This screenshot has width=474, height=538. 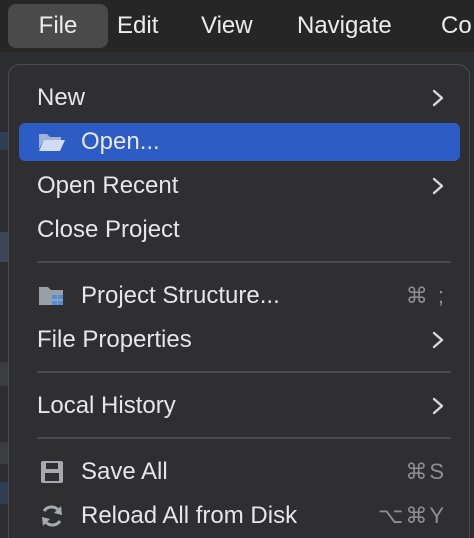 I want to click on shortcut-label: ⌘S, so click(x=425, y=471).